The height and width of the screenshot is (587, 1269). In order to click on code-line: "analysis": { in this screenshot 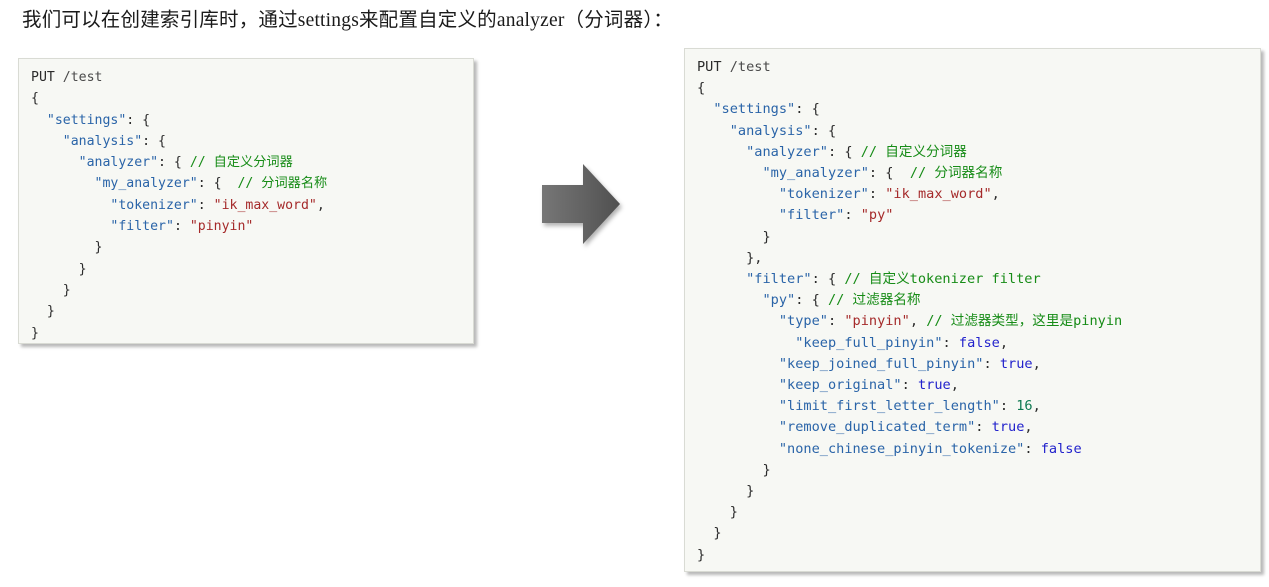, I will do `click(766, 131)`.